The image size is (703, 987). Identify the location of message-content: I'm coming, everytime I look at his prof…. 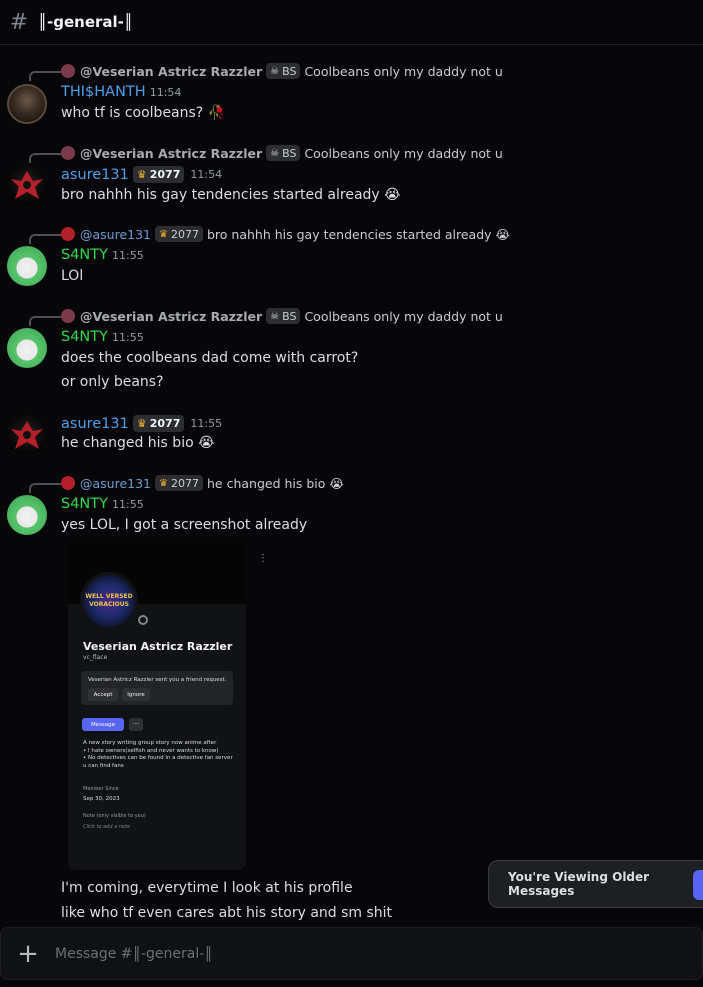
(207, 888).